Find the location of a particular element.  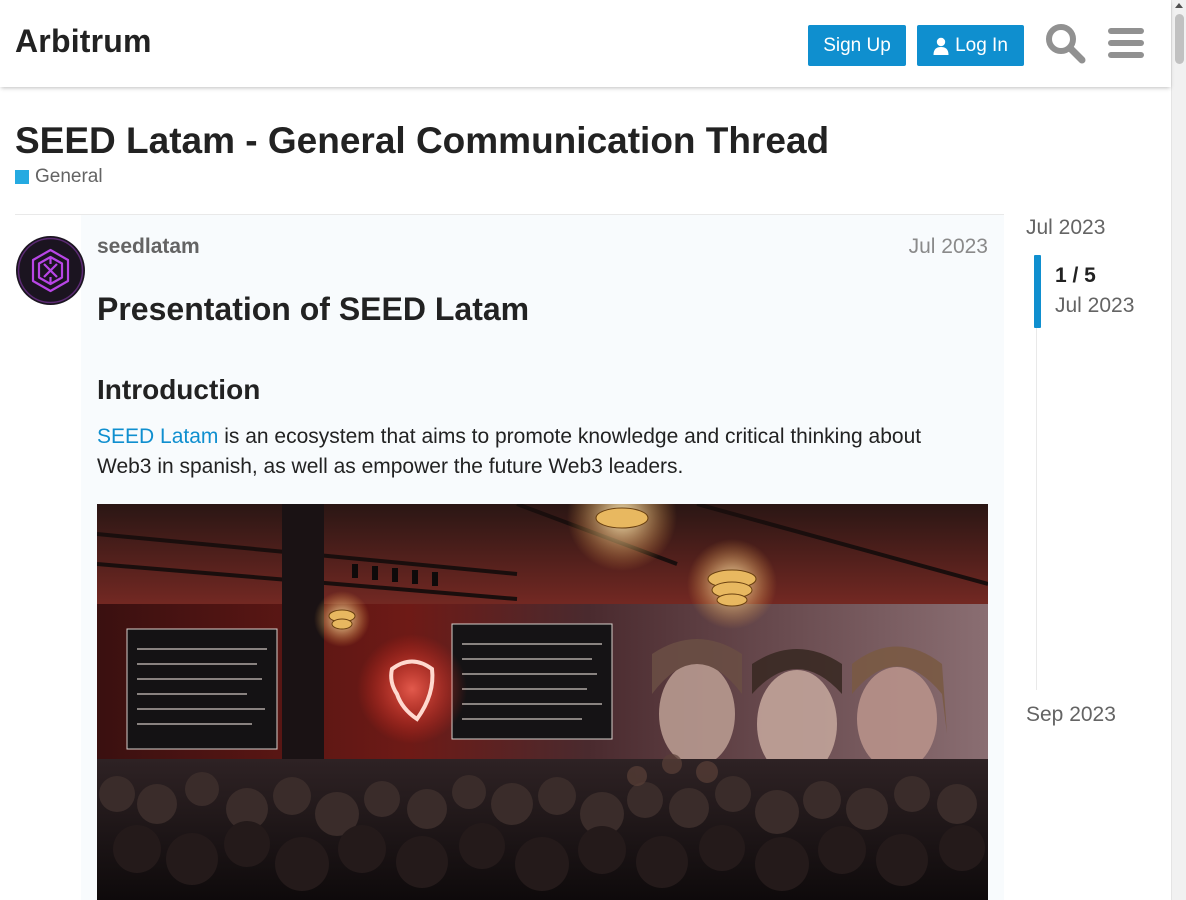

page-scrollbar is located at coordinates (1178, 450).